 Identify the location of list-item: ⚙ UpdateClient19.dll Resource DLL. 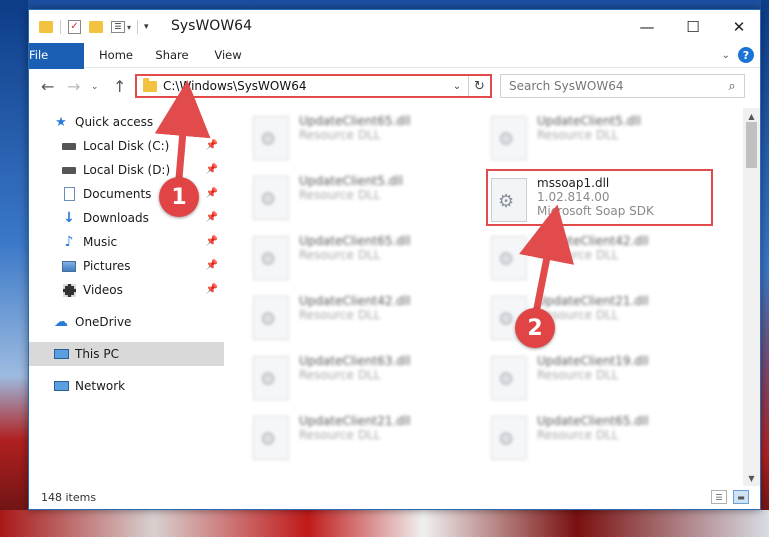
(601, 382).